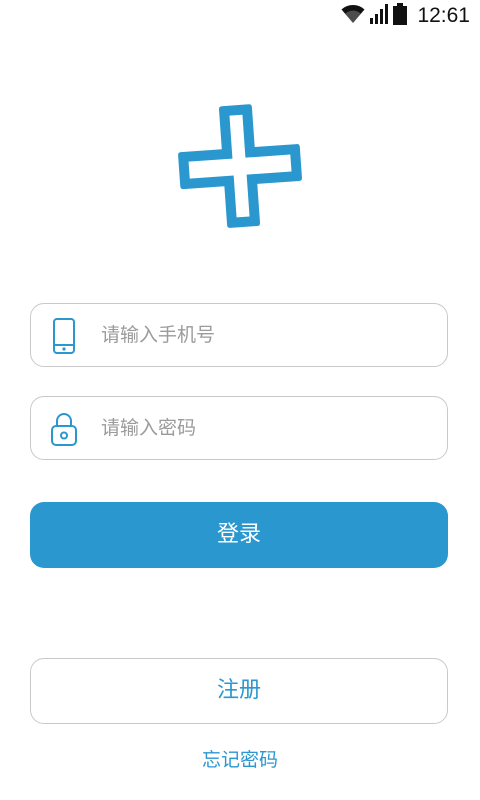  I want to click on status-bar: 12:61, so click(240, 16).